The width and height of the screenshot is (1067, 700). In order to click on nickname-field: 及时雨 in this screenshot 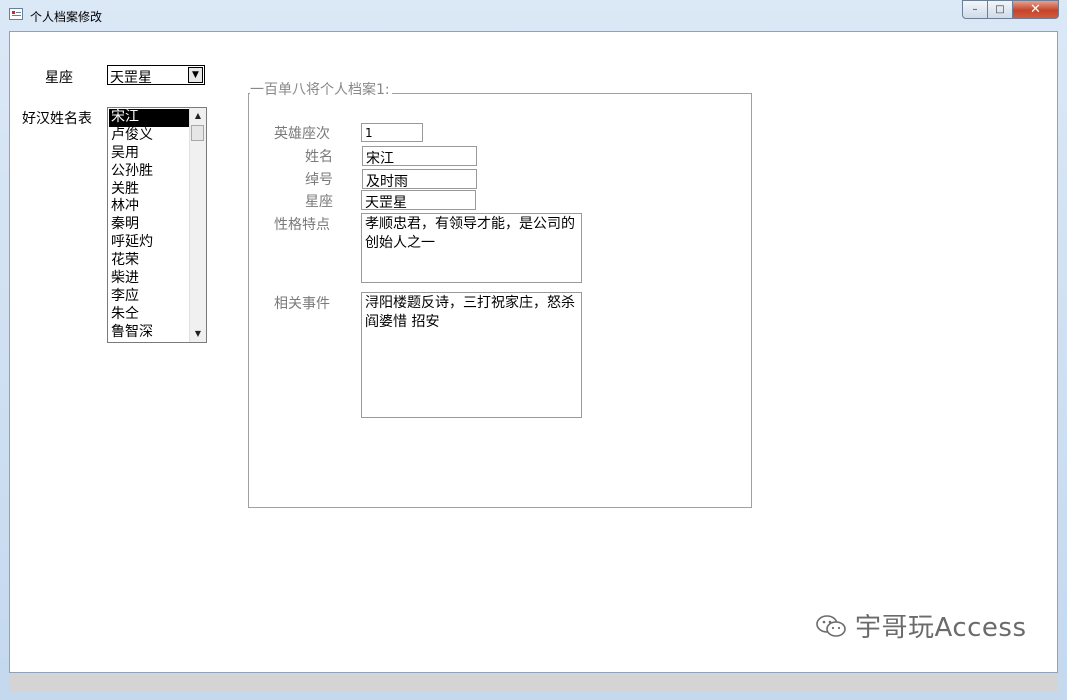, I will do `click(419, 179)`.